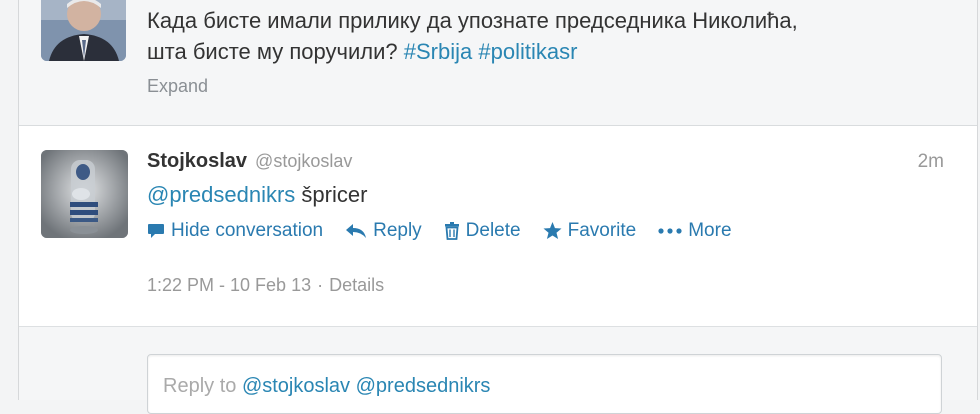  What do you see at coordinates (356, 285) in the screenshot?
I see `details-link: Details` at bounding box center [356, 285].